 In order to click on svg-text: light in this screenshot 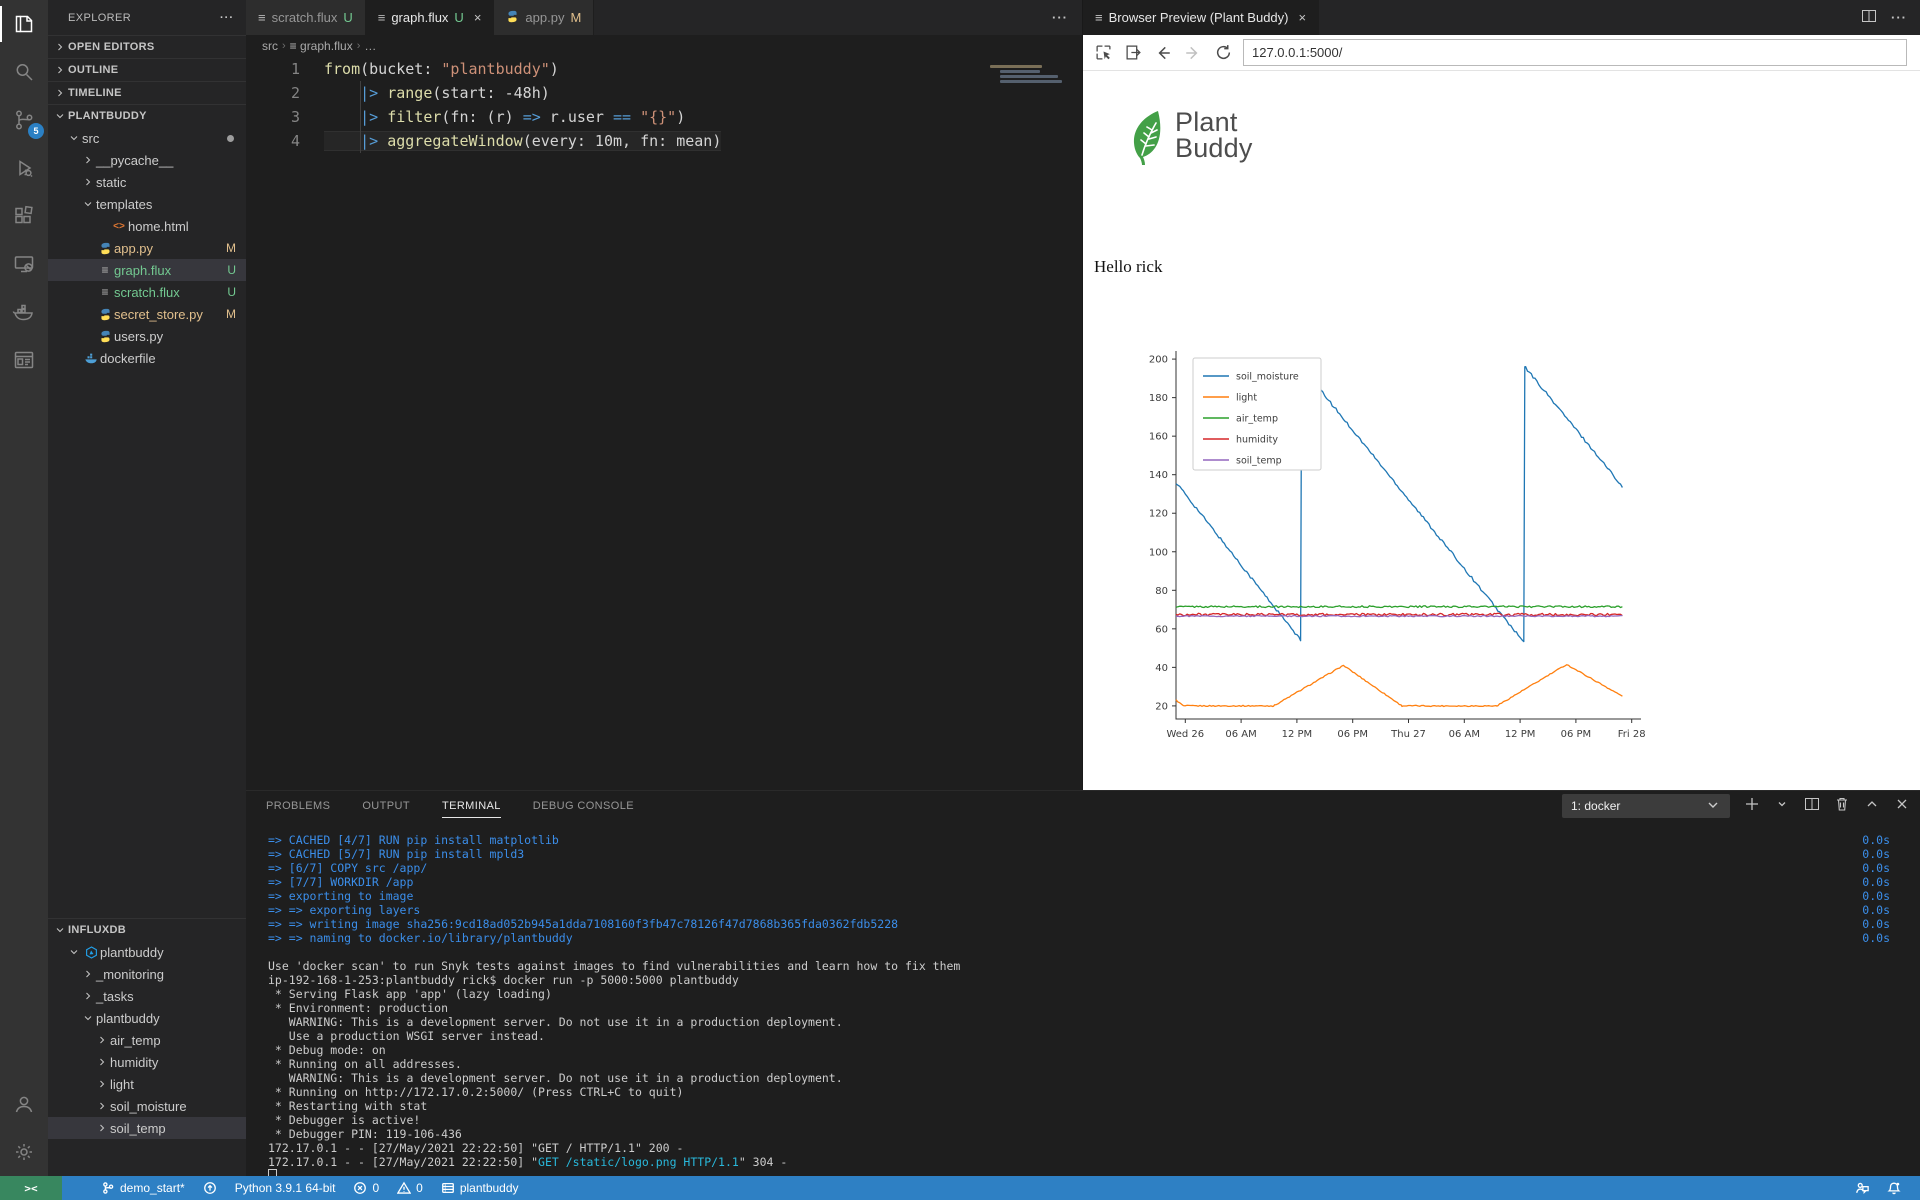, I will do `click(1246, 398)`.